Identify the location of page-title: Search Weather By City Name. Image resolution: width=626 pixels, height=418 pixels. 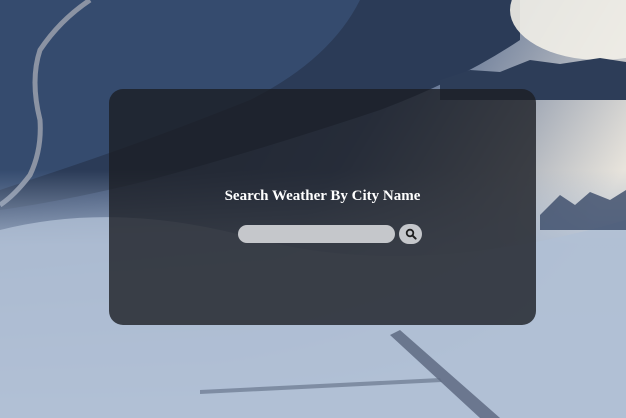
(322, 196).